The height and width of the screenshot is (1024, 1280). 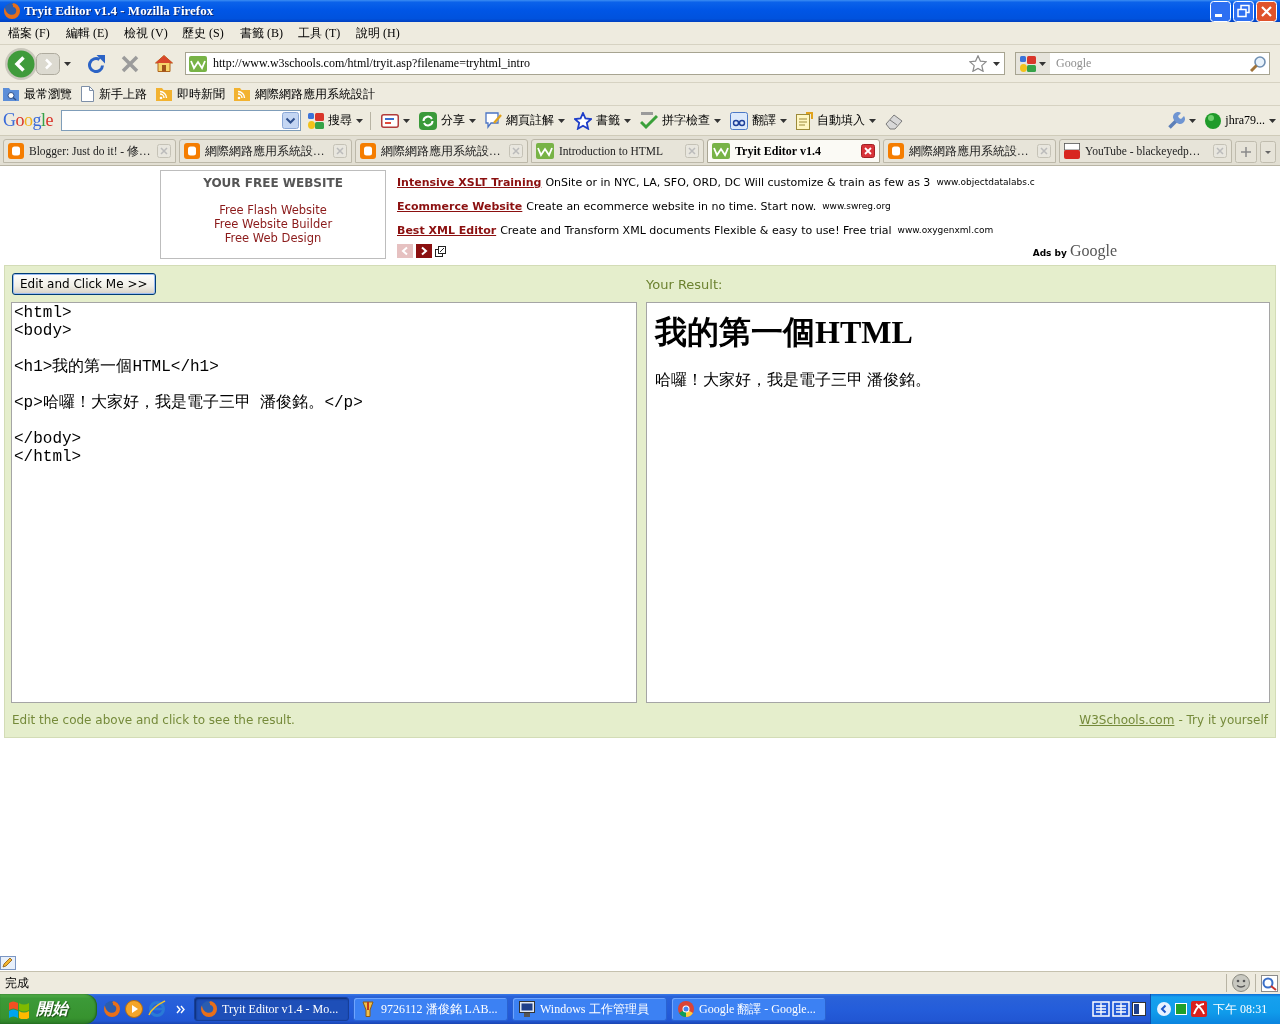 What do you see at coordinates (157, 1009) in the screenshot?
I see `orbit-icon` at bounding box center [157, 1009].